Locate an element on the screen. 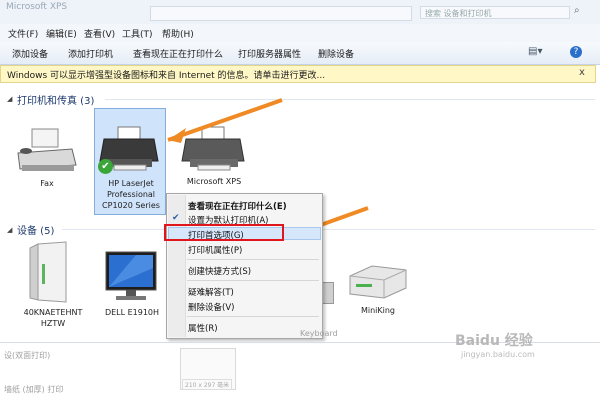 The image size is (600, 400). menu-item-create-shortcut: 创建快捷方式(S) is located at coordinates (219, 271).